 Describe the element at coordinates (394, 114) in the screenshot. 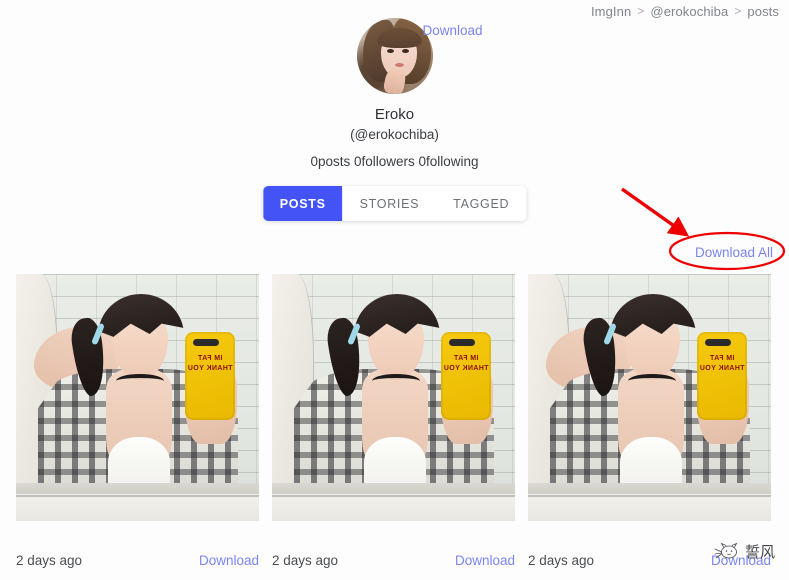

I see `profile-display-name: Eroko` at that location.